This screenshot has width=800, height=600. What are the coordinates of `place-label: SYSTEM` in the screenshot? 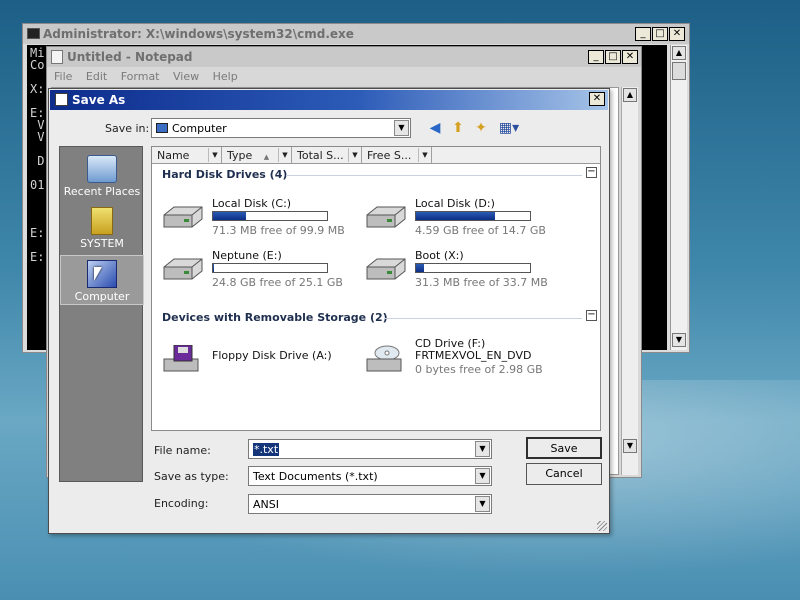 It's located at (102, 243).